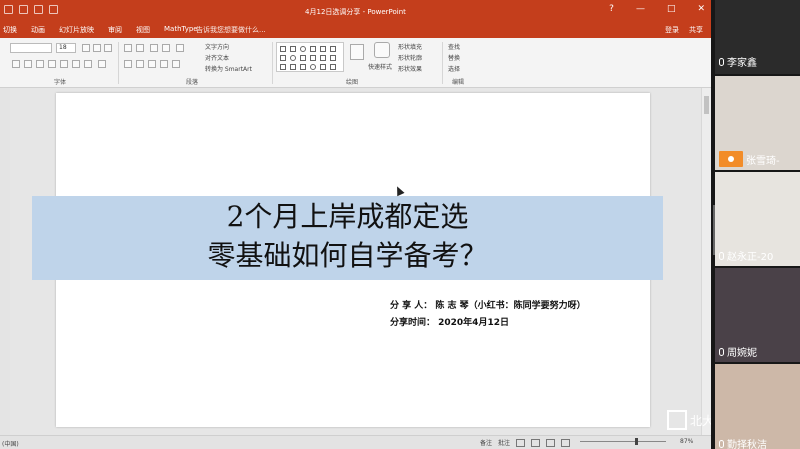 The width and height of the screenshot is (800, 449). I want to click on share-button: 共享, so click(696, 30).